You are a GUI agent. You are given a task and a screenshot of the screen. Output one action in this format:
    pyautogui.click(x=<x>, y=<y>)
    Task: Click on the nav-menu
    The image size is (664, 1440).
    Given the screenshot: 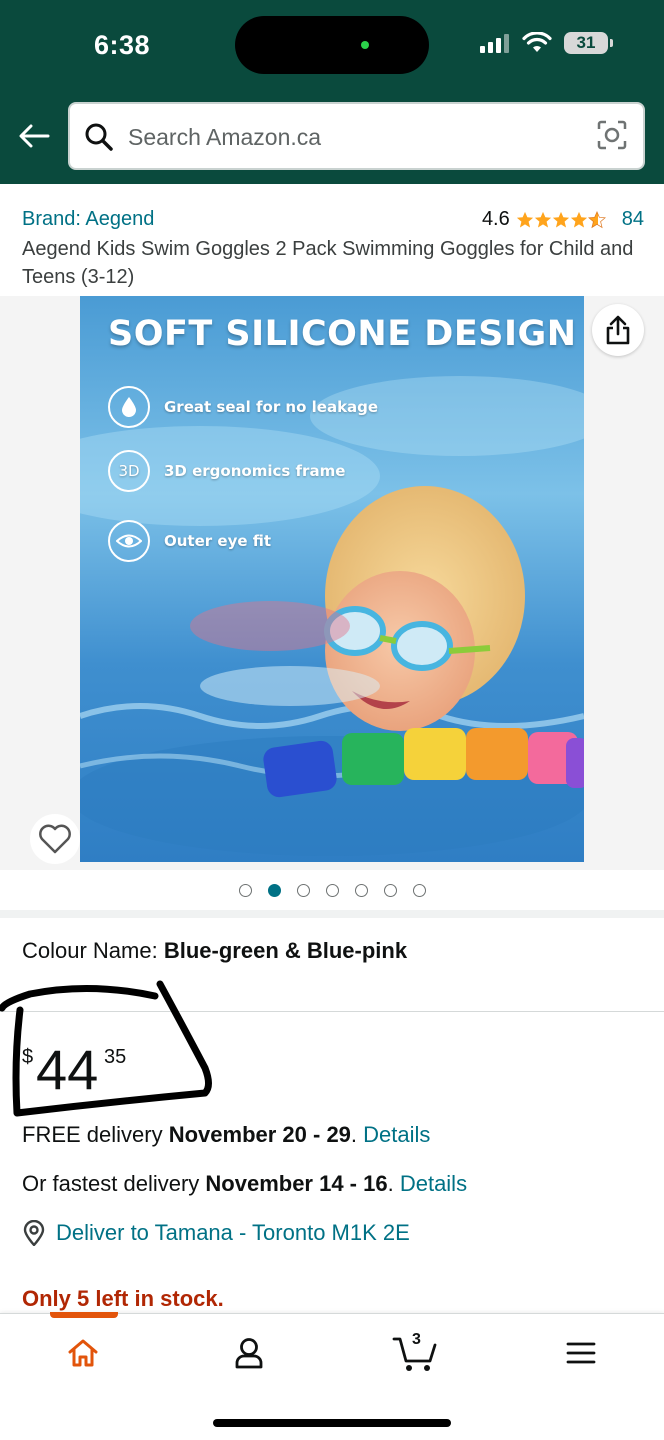 What is the action you would take?
    pyautogui.click(x=581, y=1353)
    